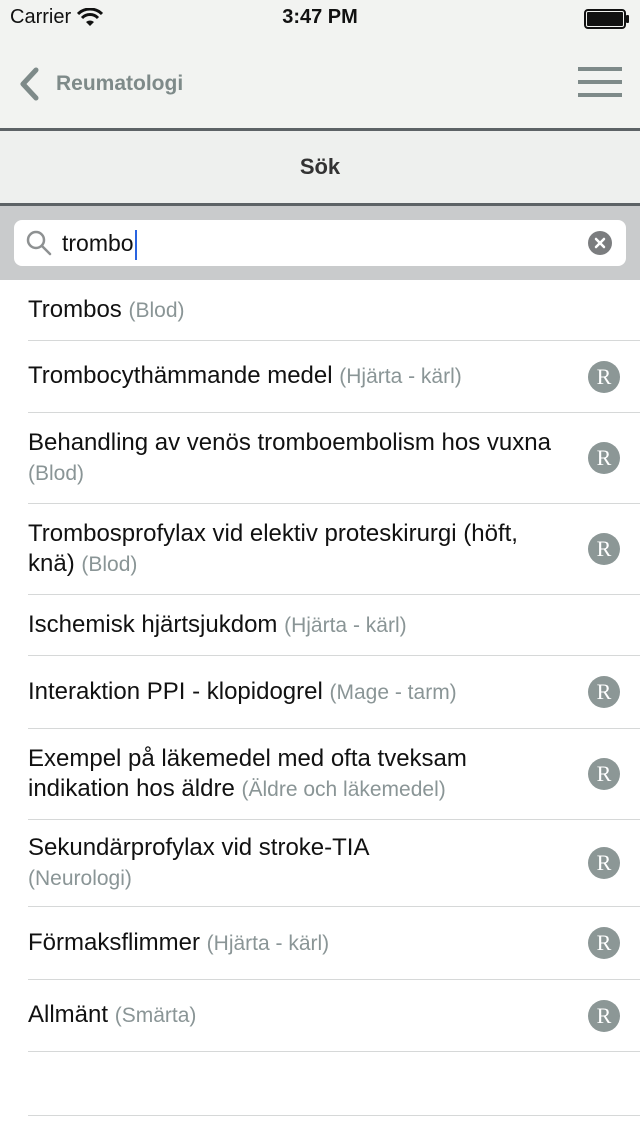 This screenshot has height=1136, width=640. I want to click on hamburger-menu-icon, so click(600, 82).